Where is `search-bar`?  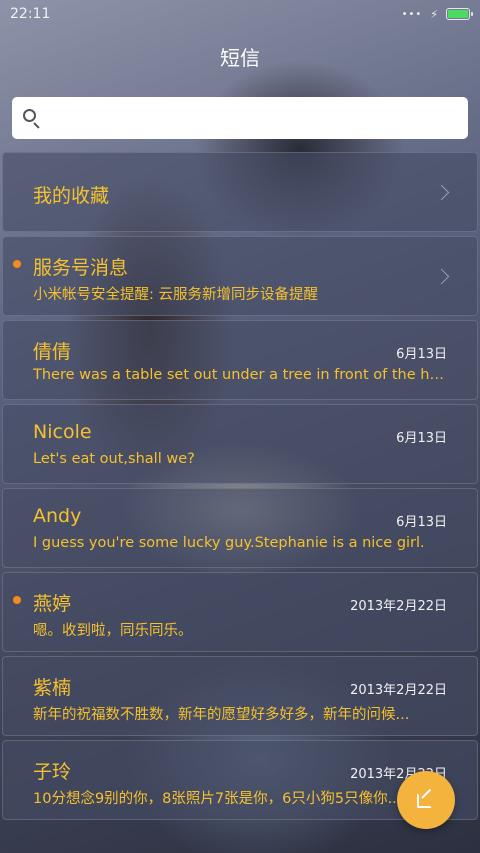
search-bar is located at coordinates (240, 118).